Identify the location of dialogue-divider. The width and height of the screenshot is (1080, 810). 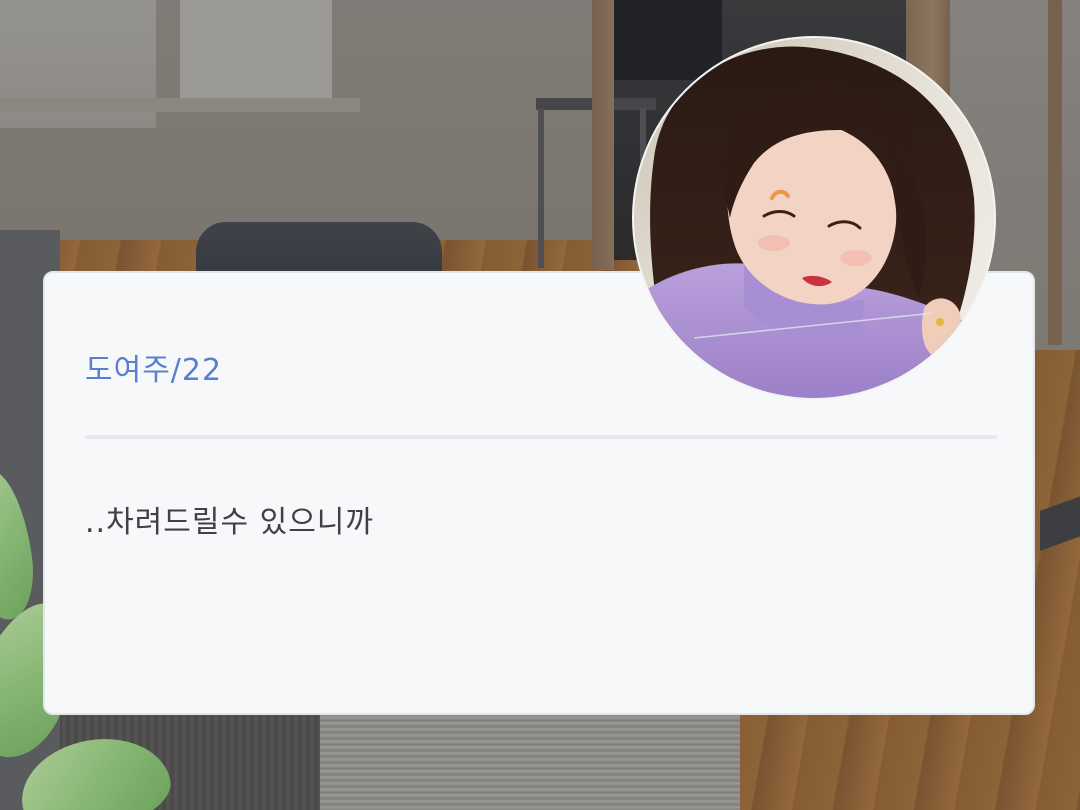
(541, 437).